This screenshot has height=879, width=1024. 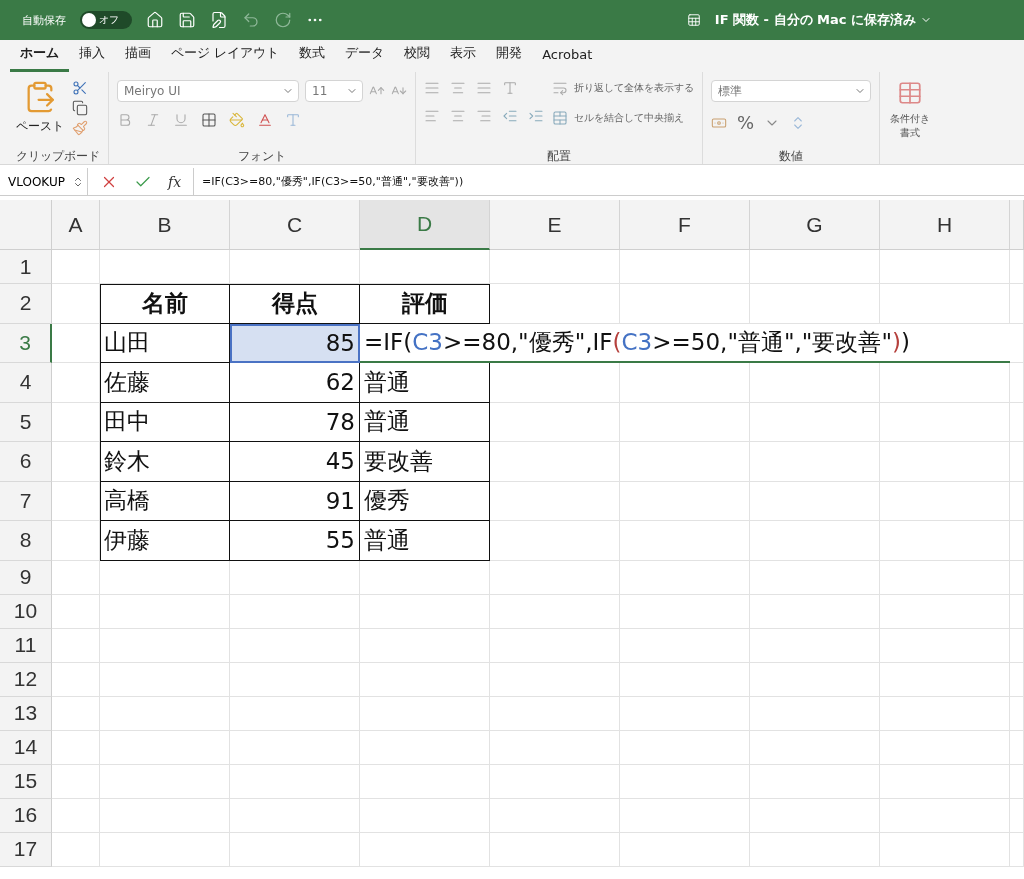 What do you see at coordinates (106, 20) in the screenshot?
I see `autosave-toggle: オフ` at bounding box center [106, 20].